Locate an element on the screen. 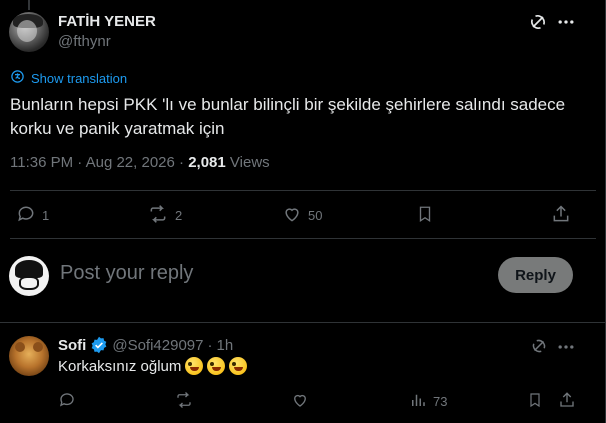 Image resolution: width=606 pixels, height=423 pixels. author-name: FATİH YENER is located at coordinates (107, 21).